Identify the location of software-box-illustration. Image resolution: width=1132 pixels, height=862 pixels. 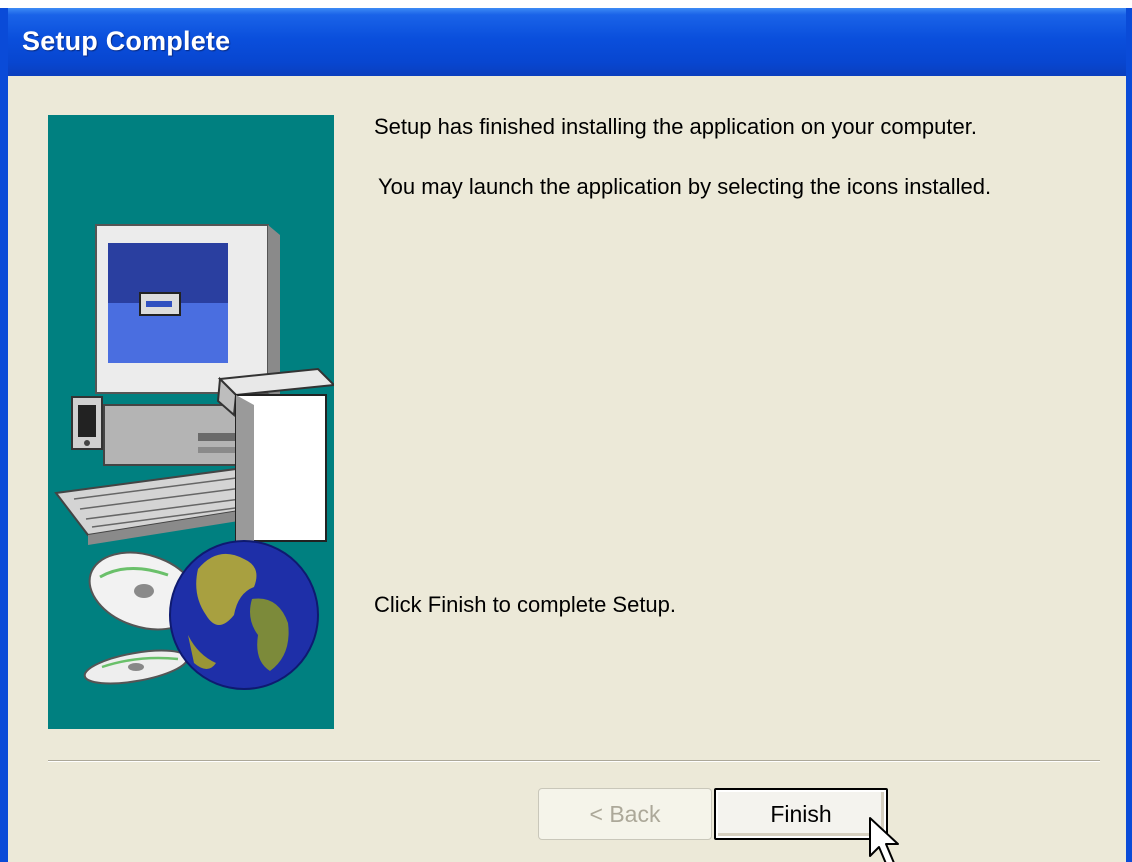
(275, 456).